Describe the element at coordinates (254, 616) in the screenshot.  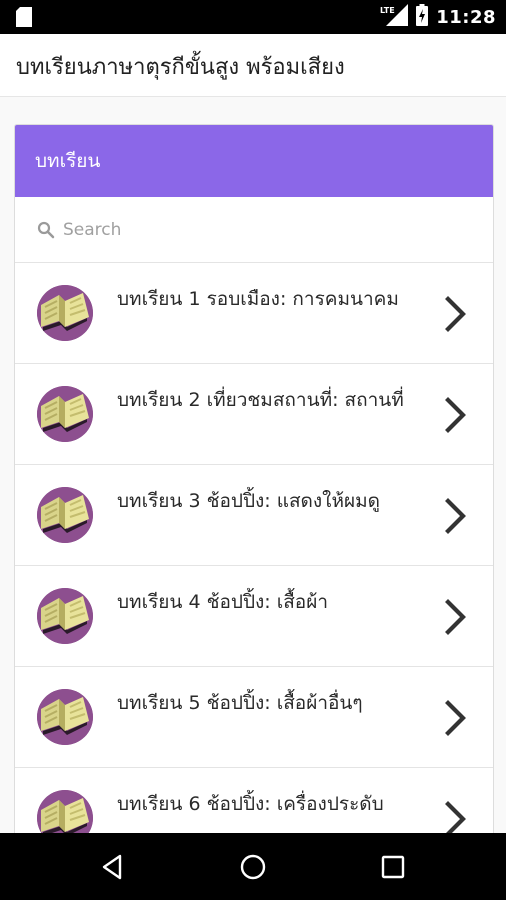
I see `list-item: บทเรียน 4 ช้อปปิ้ง: เสื้อผ้า` at that location.